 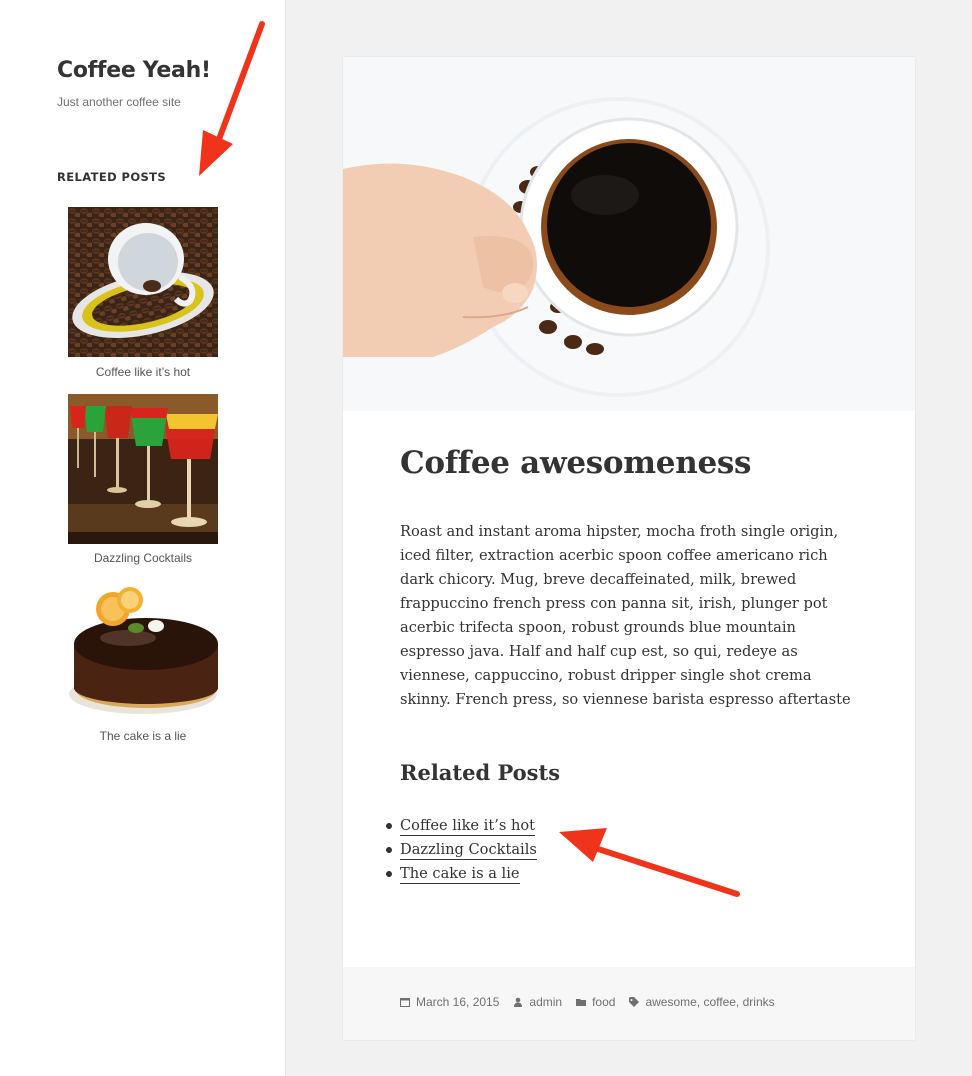 What do you see at coordinates (119, 102) in the screenshot?
I see `site-description: Just another coffee site` at bounding box center [119, 102].